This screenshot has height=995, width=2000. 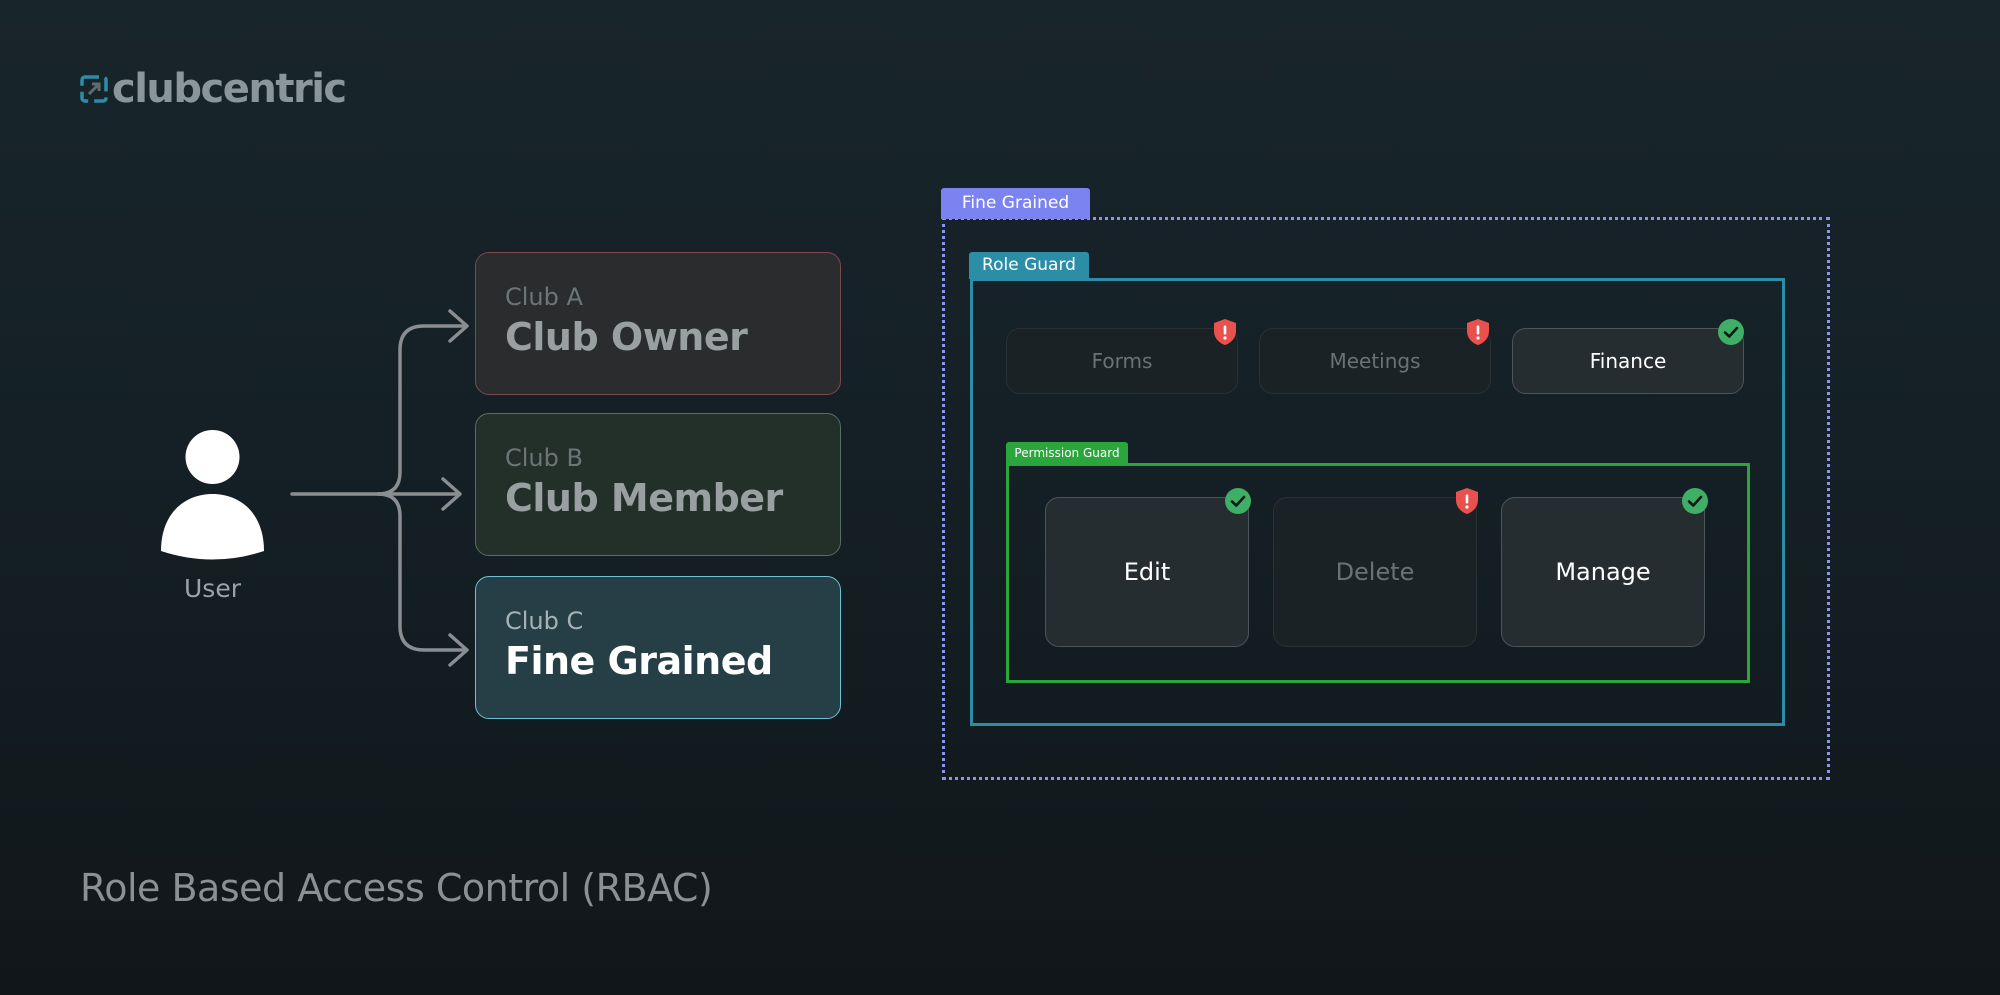 What do you see at coordinates (1628, 361) in the screenshot?
I see `module-finance: Finance` at bounding box center [1628, 361].